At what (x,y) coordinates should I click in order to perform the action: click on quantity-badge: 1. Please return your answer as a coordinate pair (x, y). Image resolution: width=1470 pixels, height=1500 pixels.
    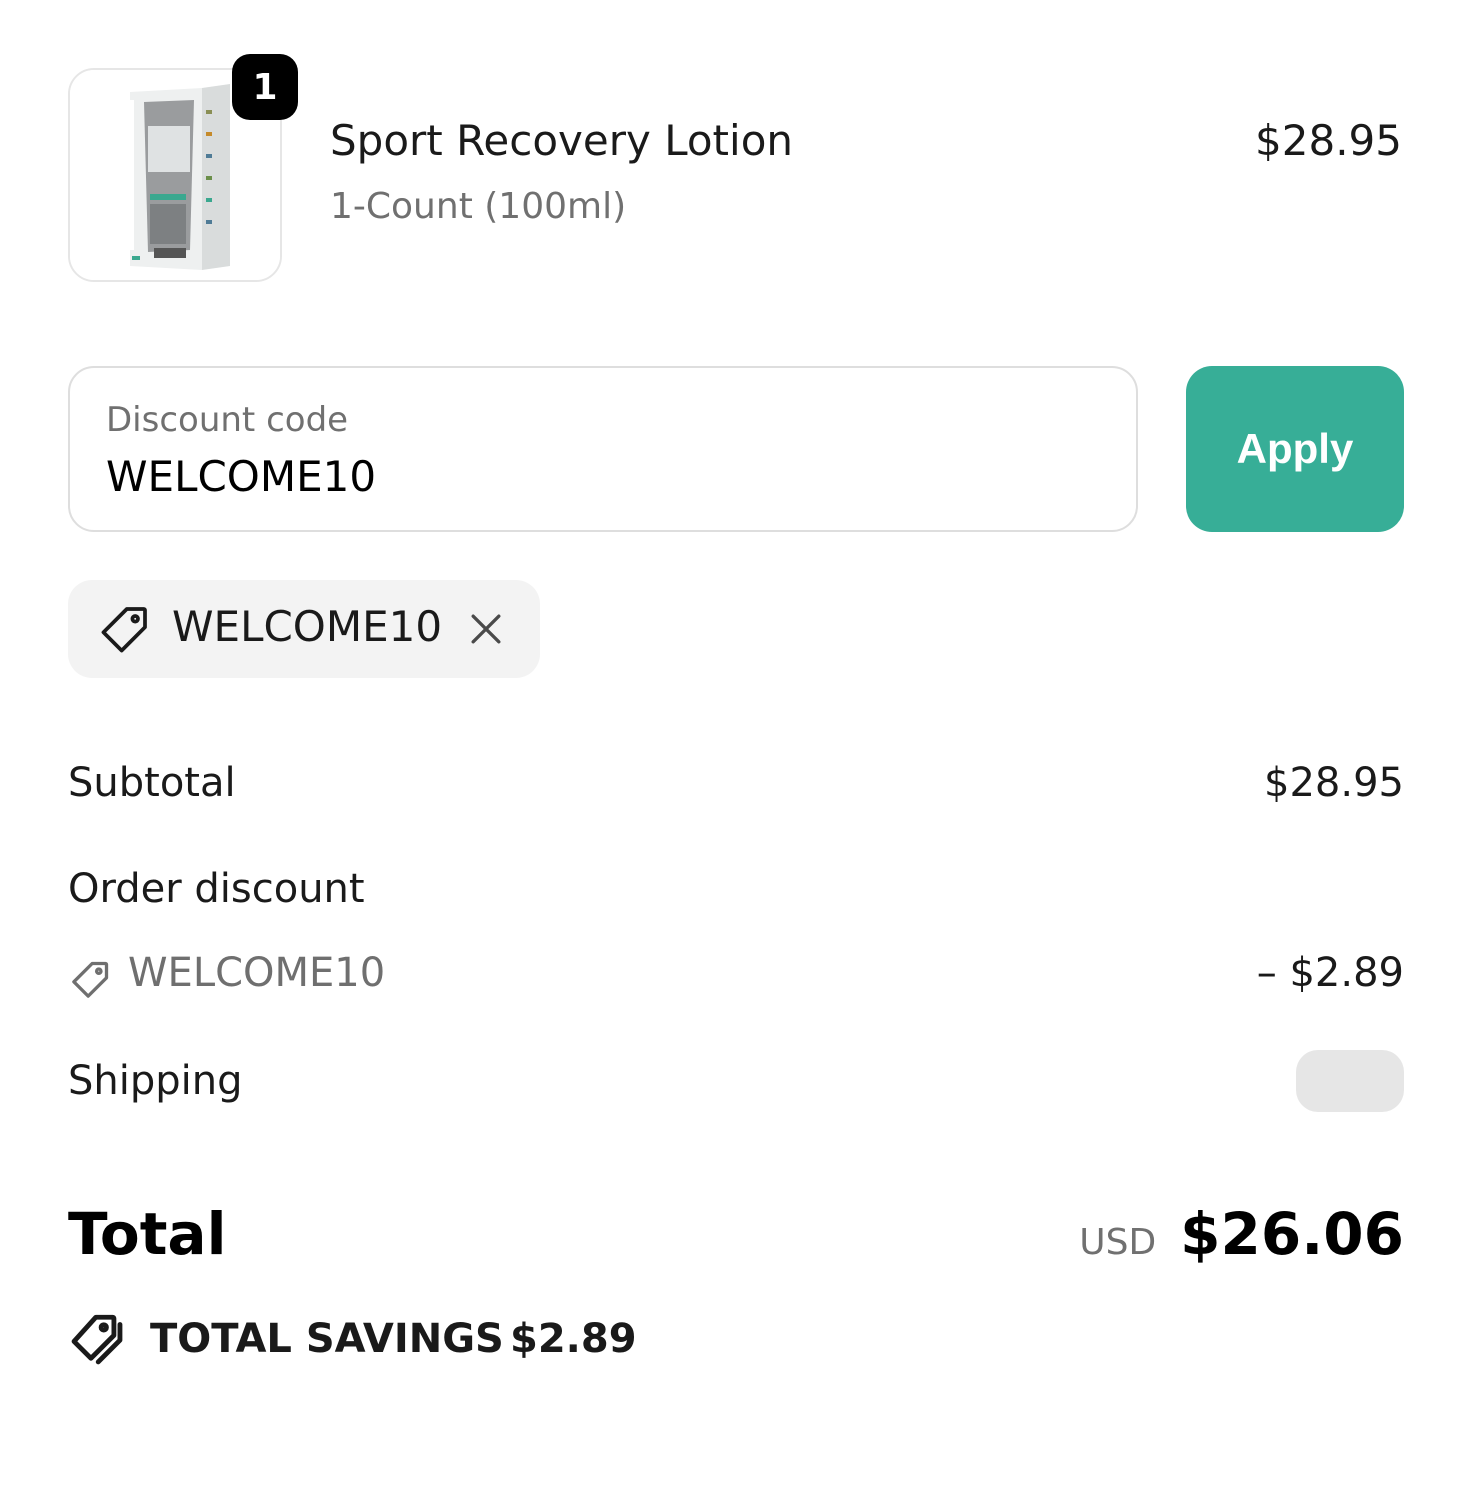
    Looking at the image, I should click on (265, 87).